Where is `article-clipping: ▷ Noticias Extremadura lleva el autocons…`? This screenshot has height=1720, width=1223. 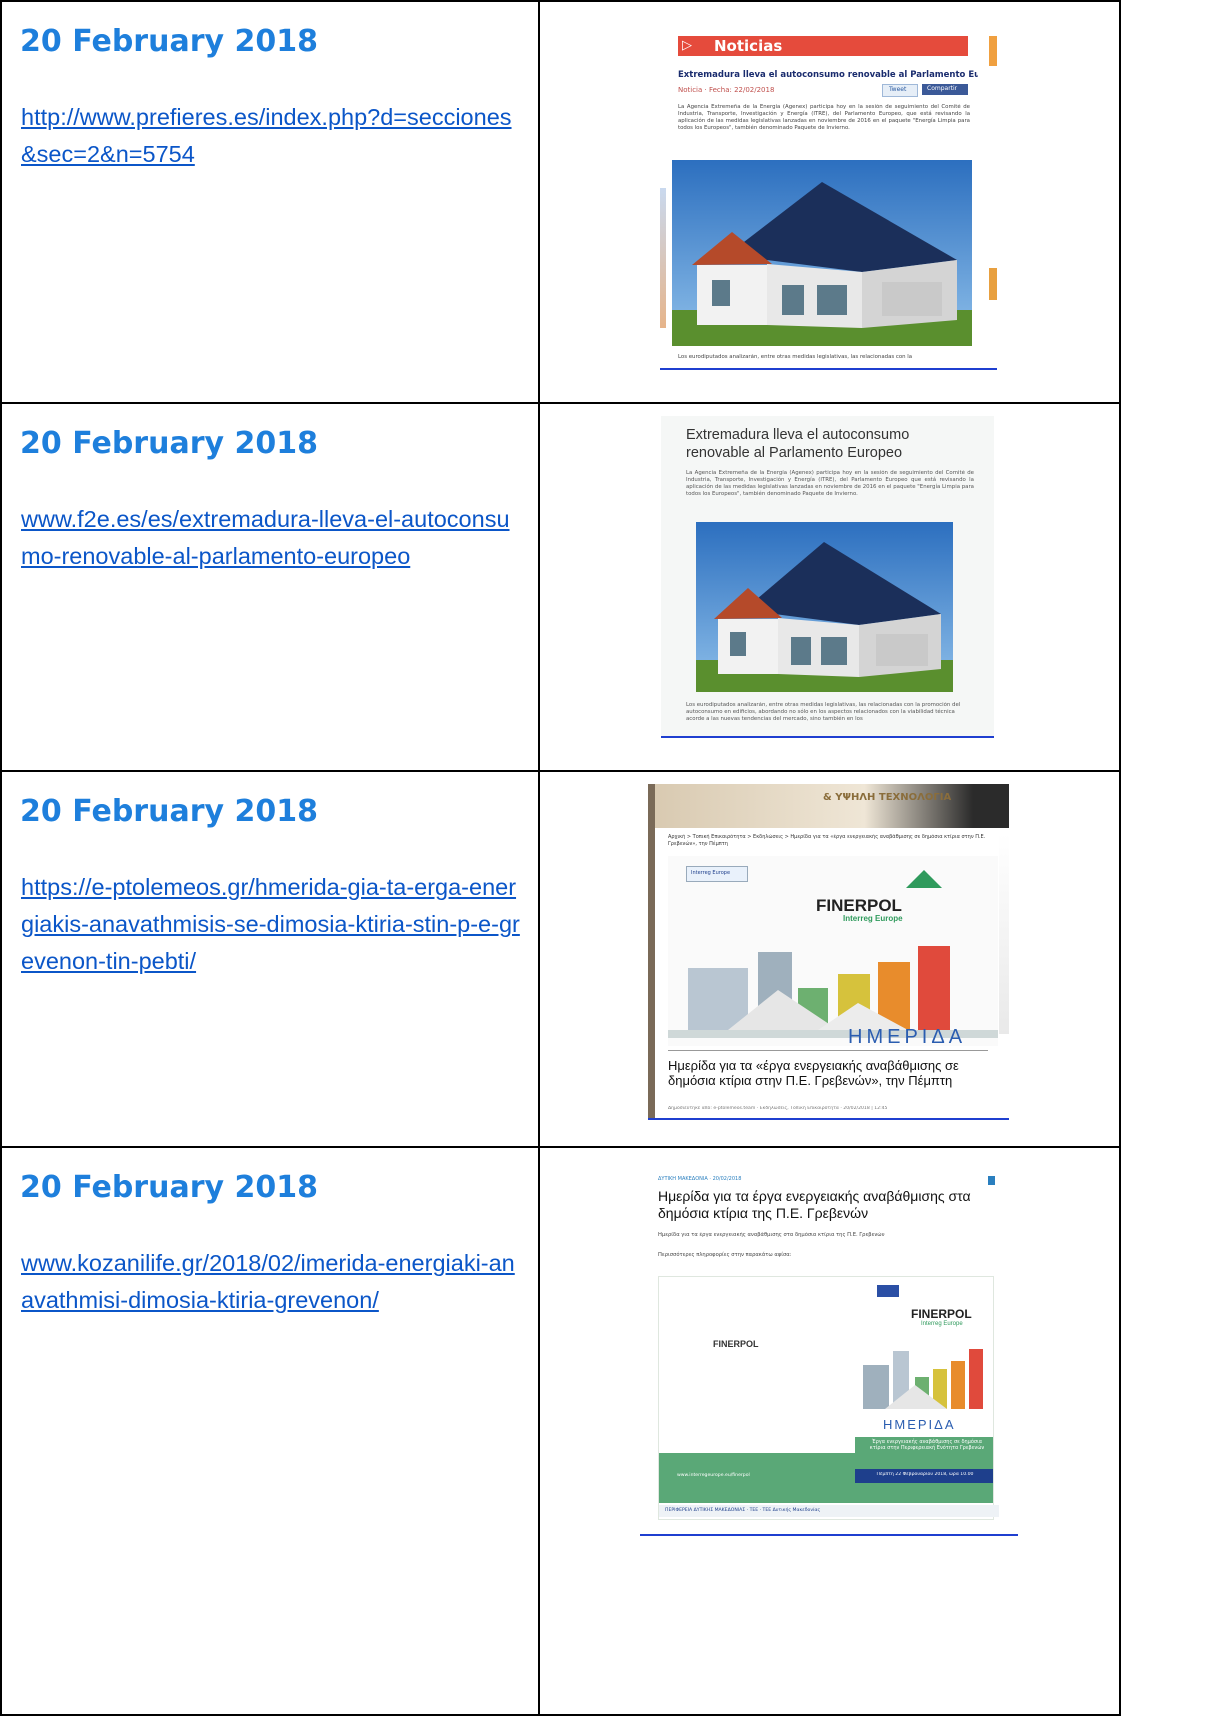 article-clipping: ▷ Noticias Extremadura lleva el autocons… is located at coordinates (828, 200).